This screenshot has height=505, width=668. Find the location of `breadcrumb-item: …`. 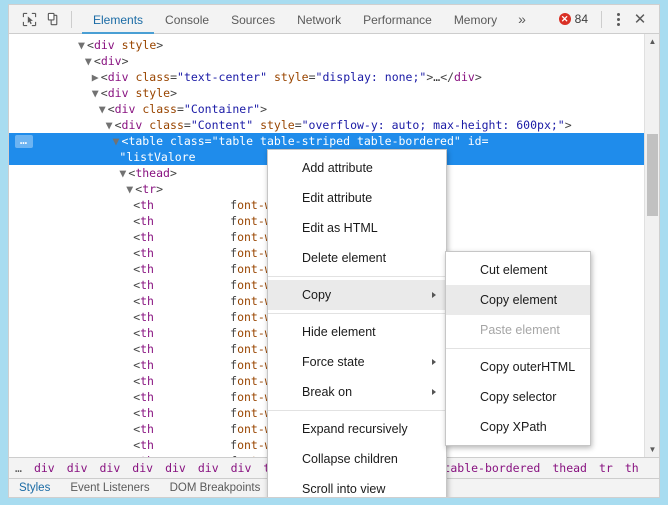

breadcrumb-item: … is located at coordinates (18, 468).